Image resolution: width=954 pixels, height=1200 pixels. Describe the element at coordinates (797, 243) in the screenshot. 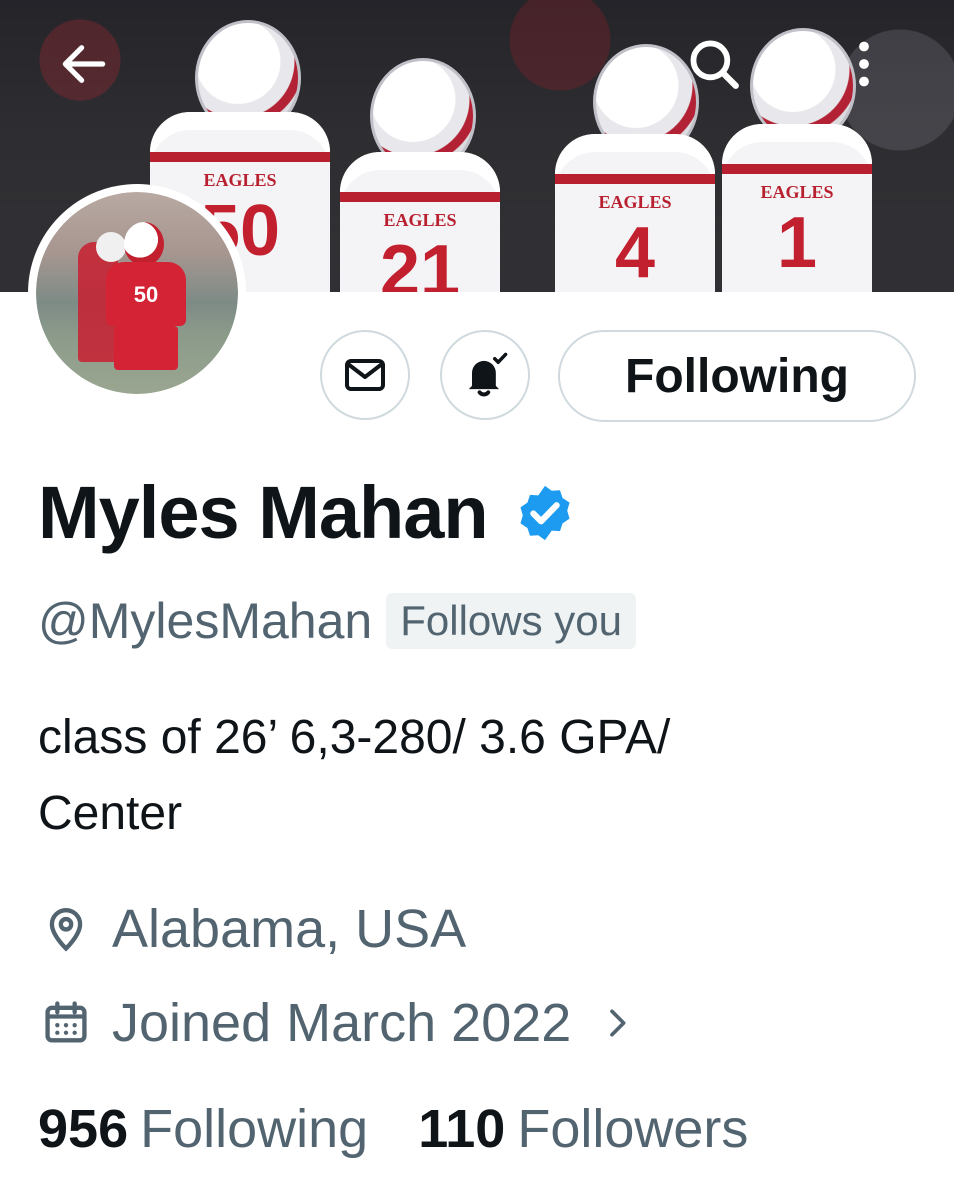

I see `jersey-number: 1` at that location.